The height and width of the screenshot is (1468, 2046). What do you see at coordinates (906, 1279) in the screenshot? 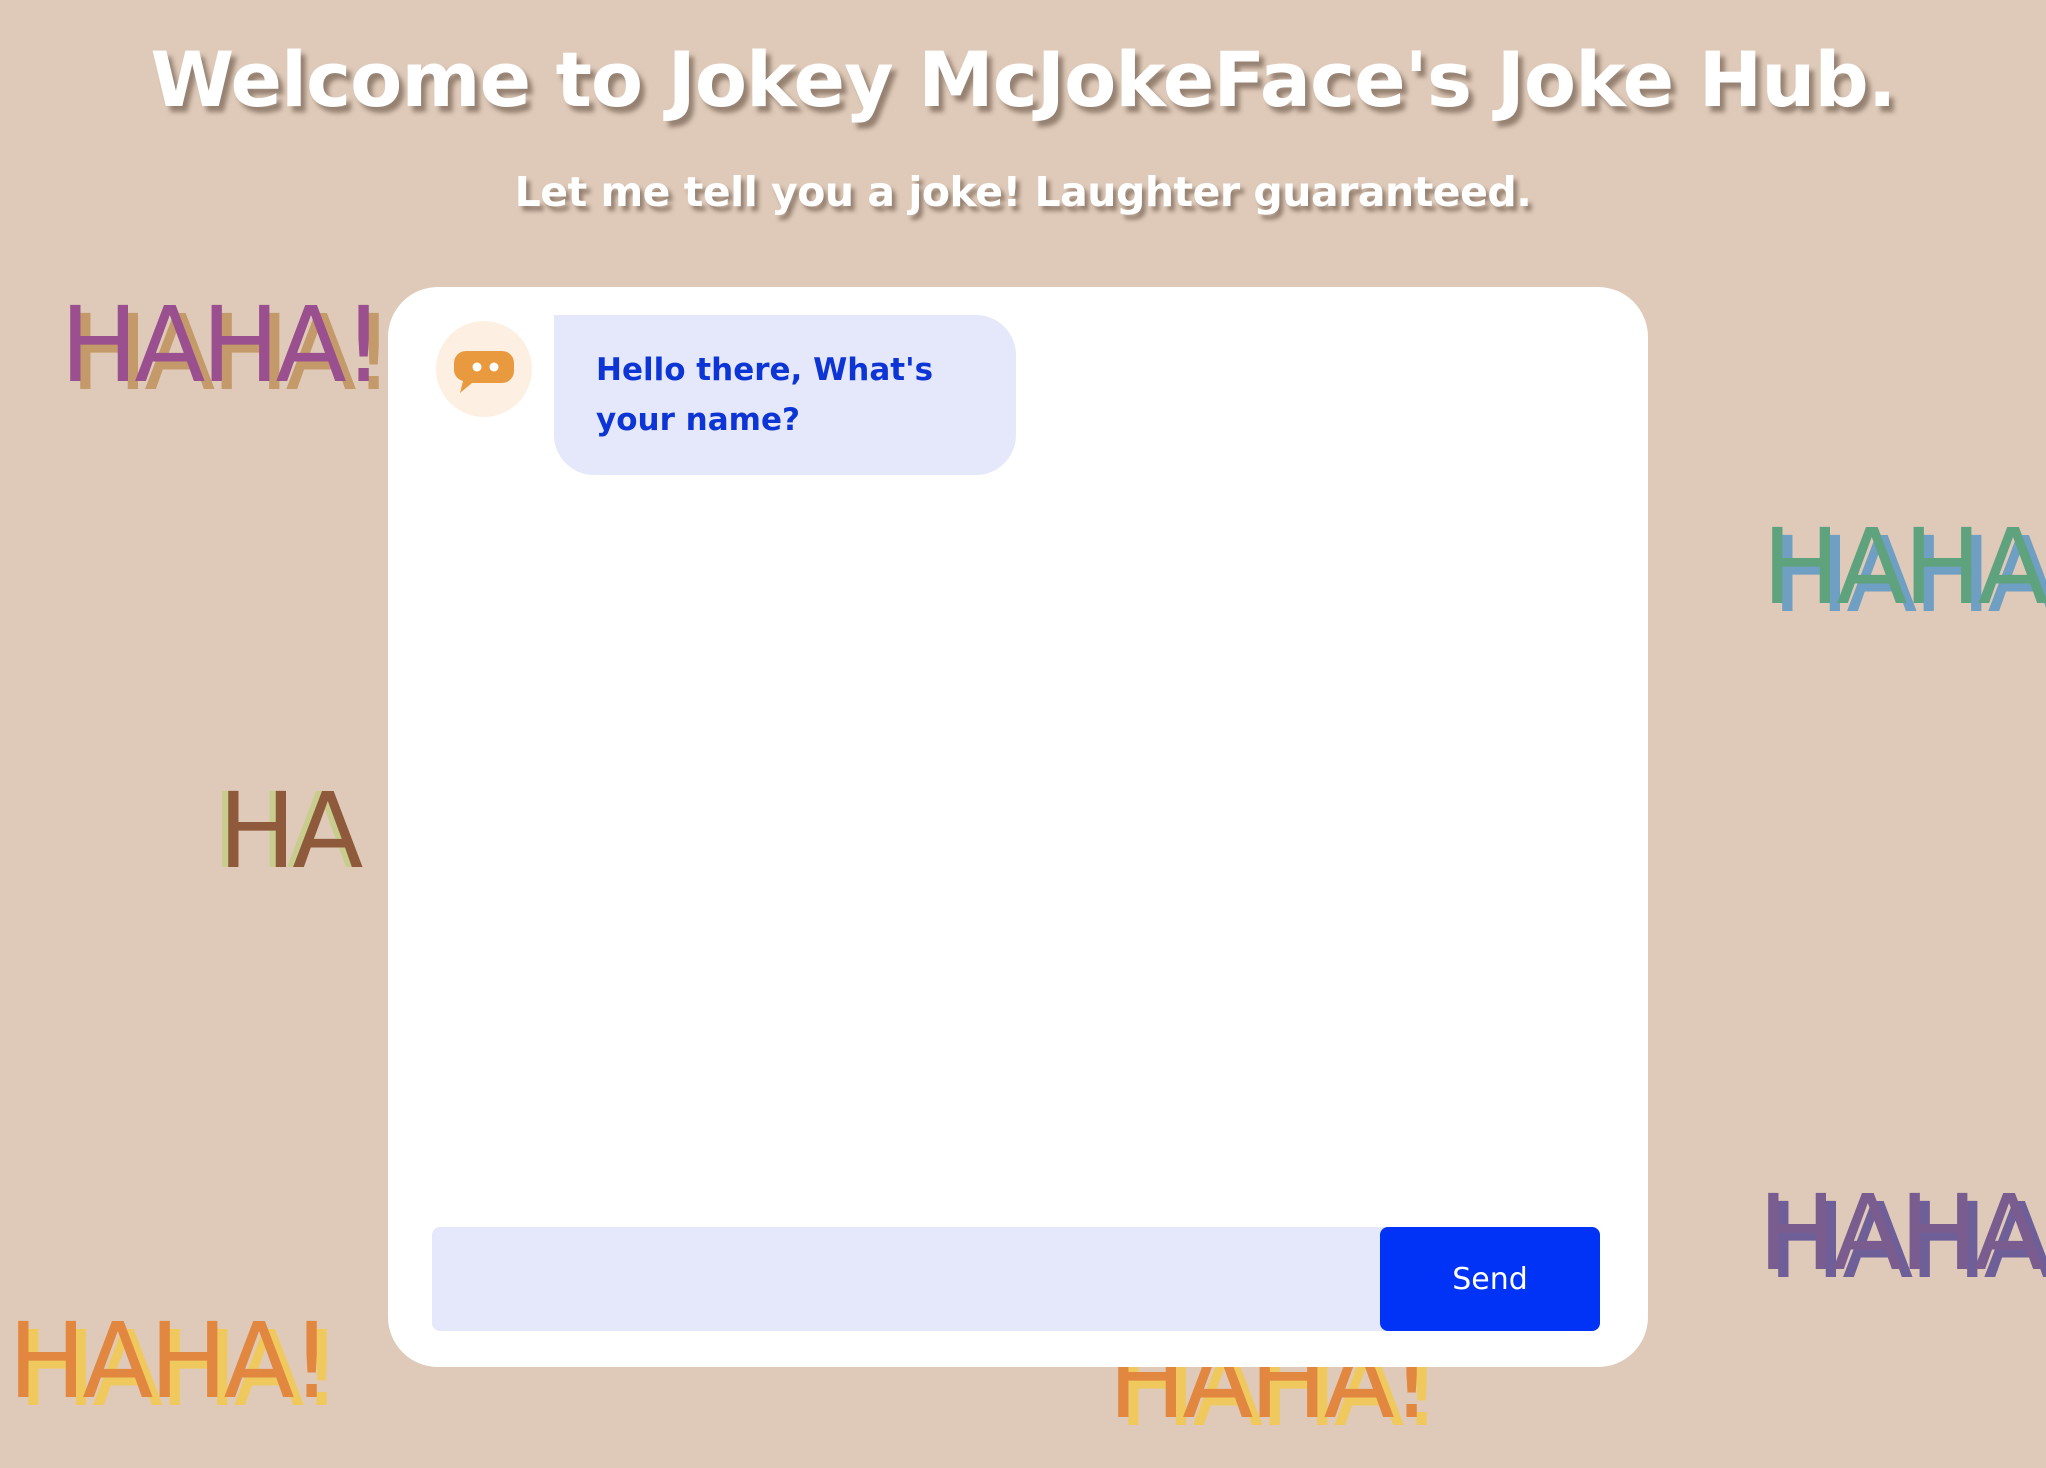
I see `message-input` at bounding box center [906, 1279].